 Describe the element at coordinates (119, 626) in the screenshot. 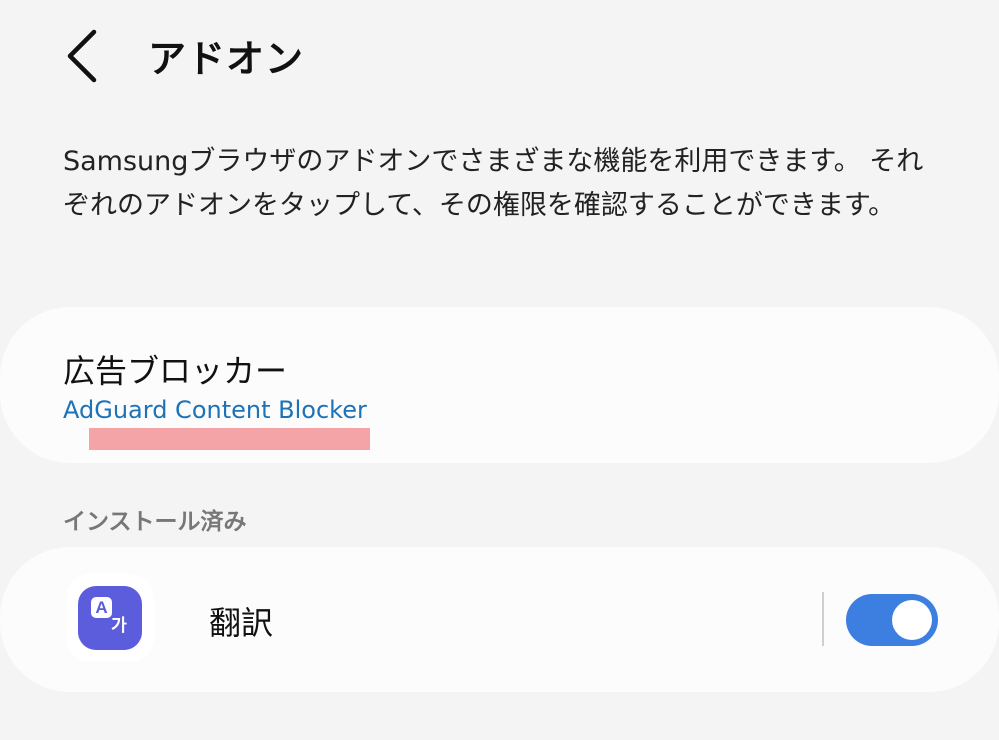

I see `translate-icon-letter-korean: 가` at that location.